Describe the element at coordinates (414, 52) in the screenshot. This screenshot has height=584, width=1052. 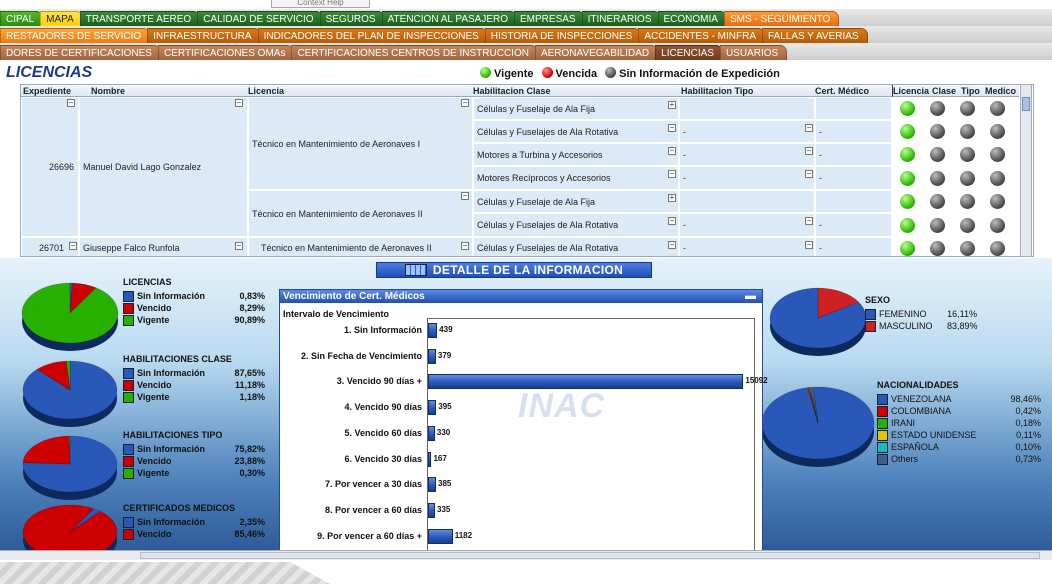
I see `tab-certificaciones-centros-de-instruccion: CERTIFICACIONES CENTROS DE INSTRUCCION` at that location.